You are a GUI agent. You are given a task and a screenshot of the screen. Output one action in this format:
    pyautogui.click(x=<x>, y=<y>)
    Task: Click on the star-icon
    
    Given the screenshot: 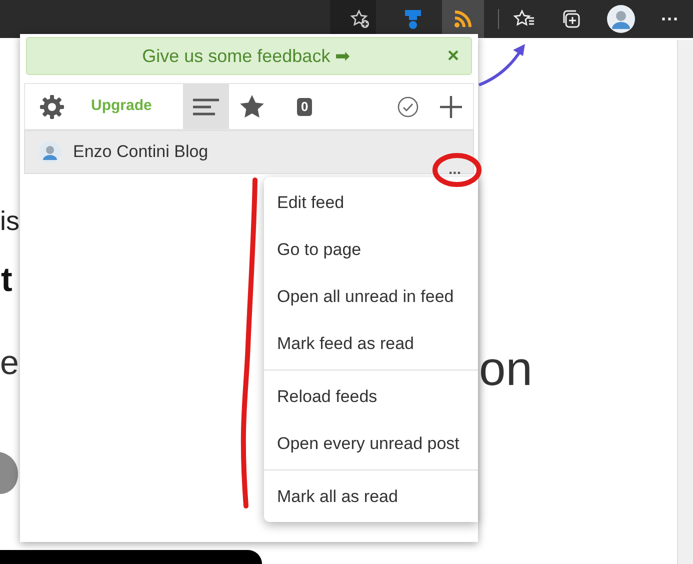 What is the action you would take?
    pyautogui.click(x=252, y=107)
    